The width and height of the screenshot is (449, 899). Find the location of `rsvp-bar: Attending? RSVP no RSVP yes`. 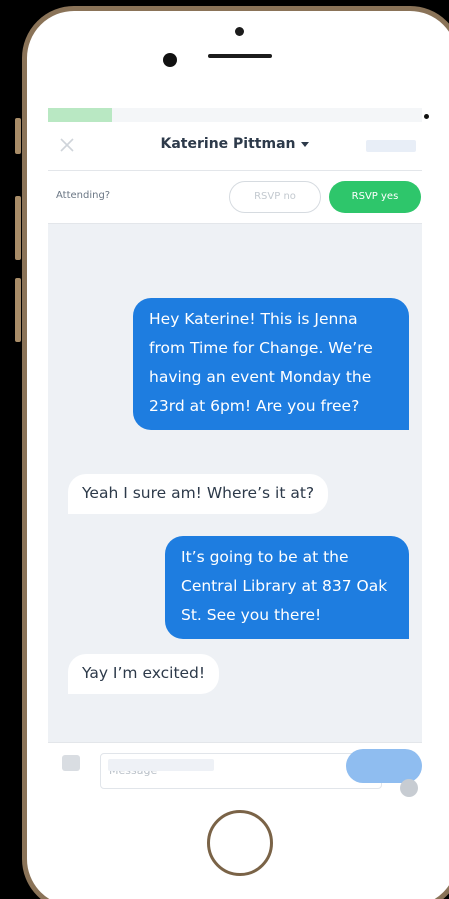

rsvp-bar: Attending? RSVP no RSVP yes is located at coordinates (235, 197).